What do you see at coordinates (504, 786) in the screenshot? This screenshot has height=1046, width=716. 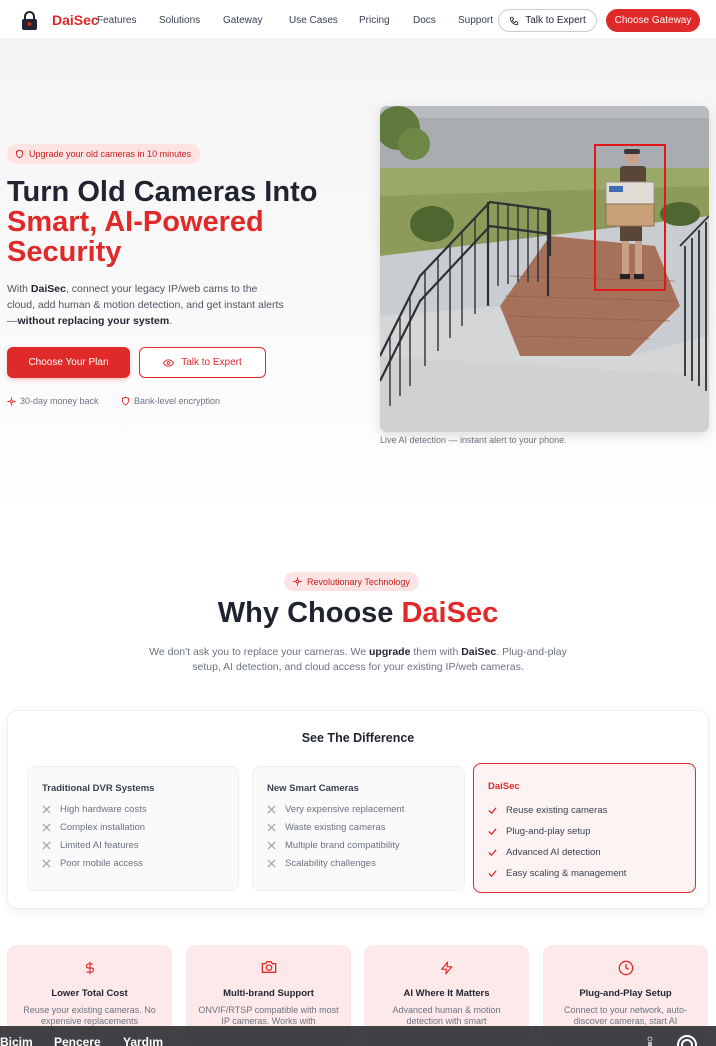 I see `column-heading: DaiSec` at bounding box center [504, 786].